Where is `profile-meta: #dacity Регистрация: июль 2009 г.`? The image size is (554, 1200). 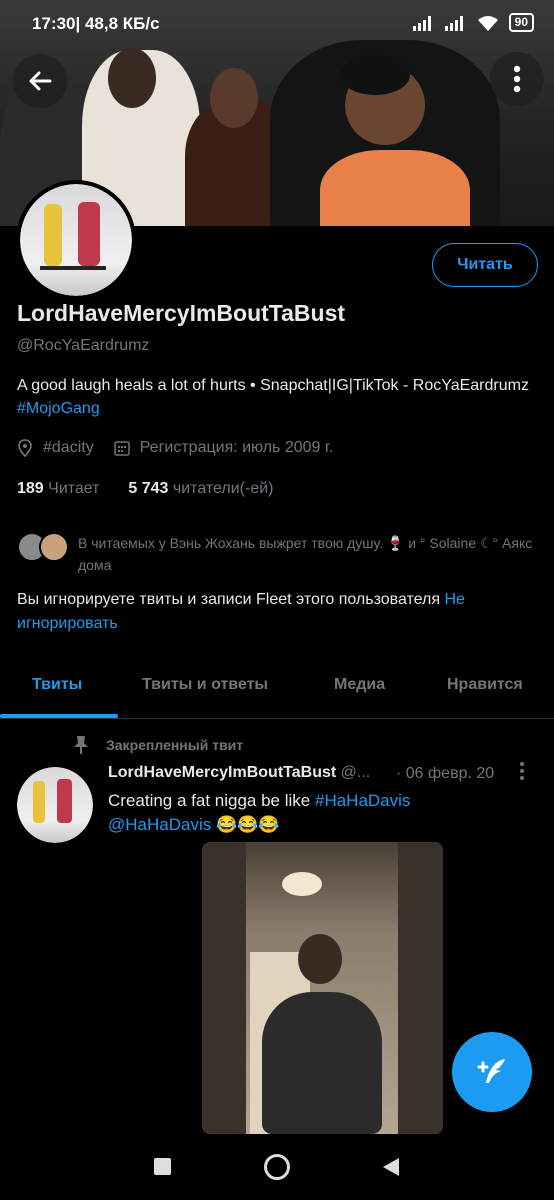 profile-meta: #dacity Регистрация: июль 2009 г. is located at coordinates (175, 448).